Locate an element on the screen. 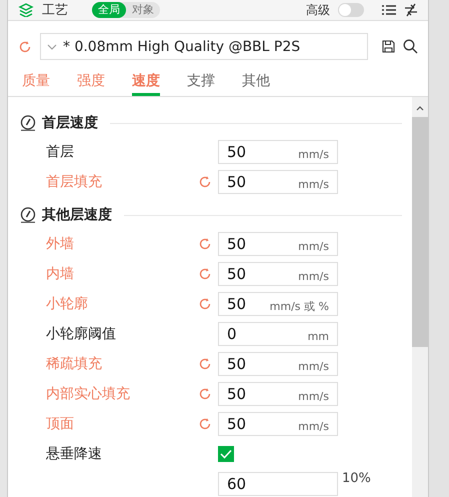 The width and height of the screenshot is (449, 497). setting-label: 首层 is located at coordinates (60, 152).